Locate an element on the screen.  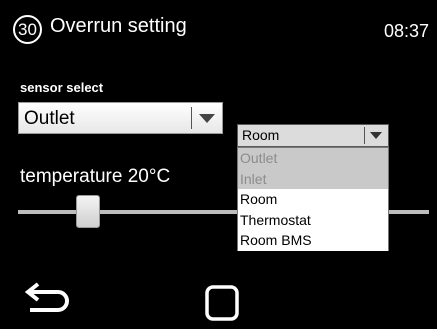
room-sensor-dropdown-value: Room is located at coordinates (261, 135).